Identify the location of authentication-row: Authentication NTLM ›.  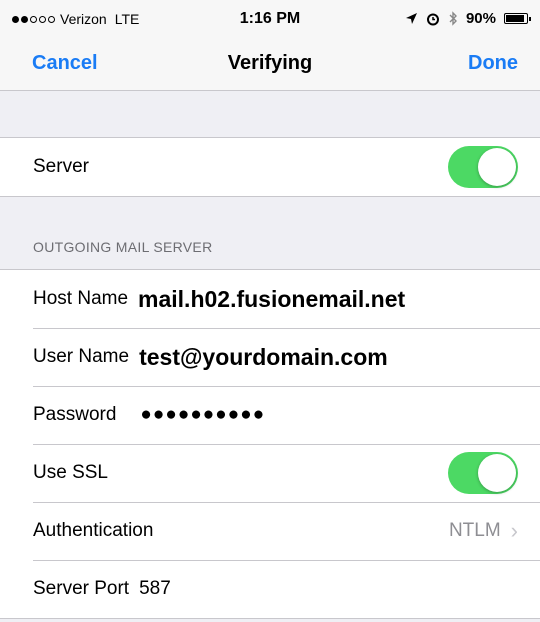
(270, 531).